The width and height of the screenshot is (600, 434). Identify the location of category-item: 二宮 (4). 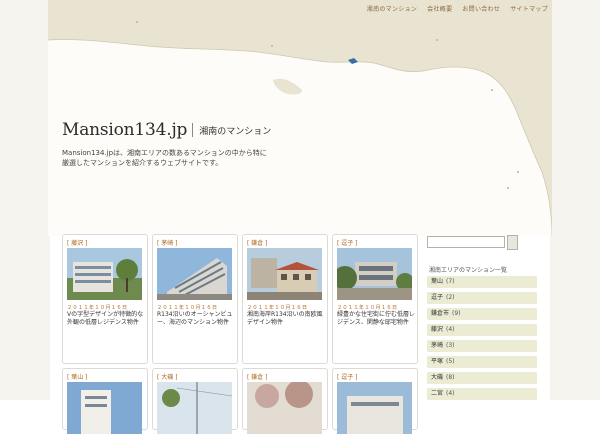
(482, 394).